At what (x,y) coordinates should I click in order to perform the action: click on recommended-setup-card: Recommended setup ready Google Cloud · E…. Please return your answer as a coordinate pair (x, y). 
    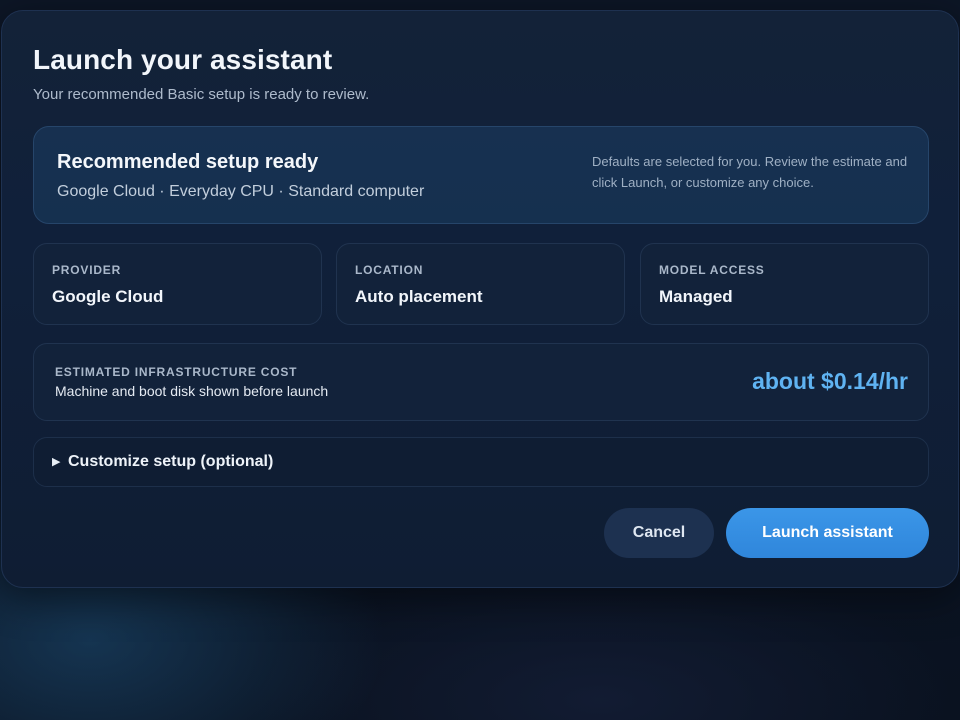
    Looking at the image, I should click on (481, 175).